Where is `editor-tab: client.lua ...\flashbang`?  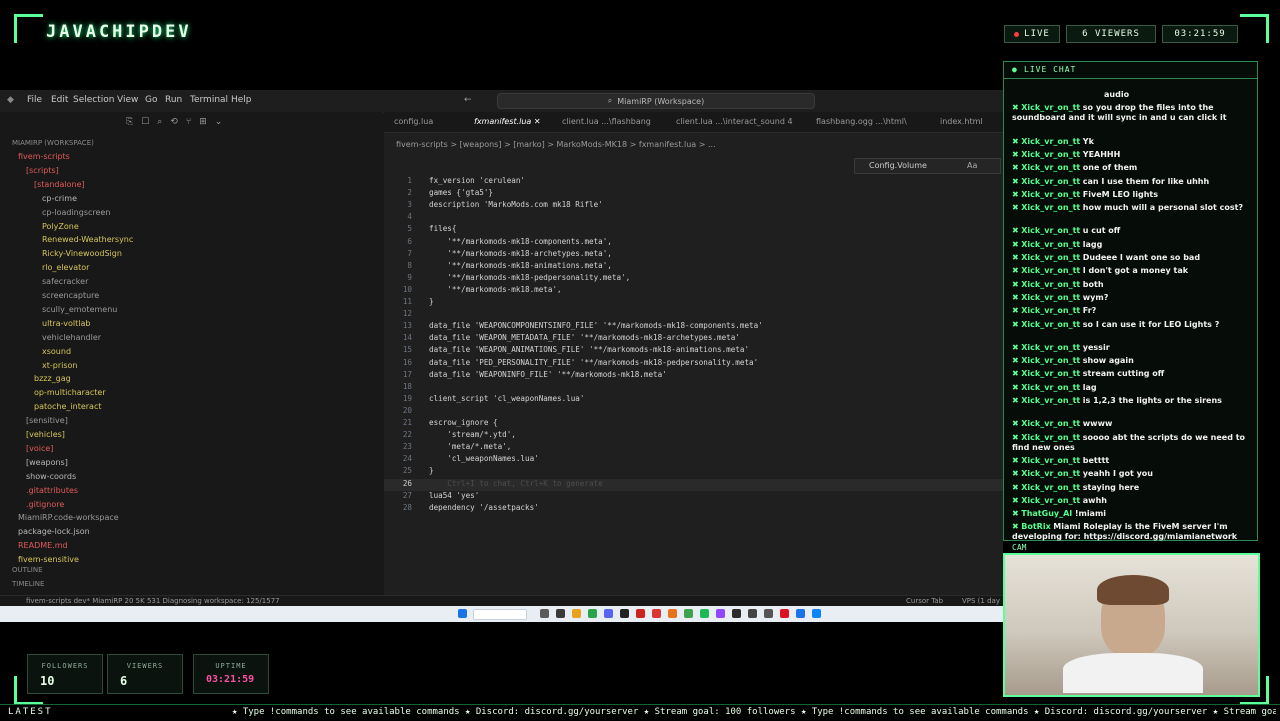
editor-tab: client.lua ...\flashbang is located at coordinates (606, 121).